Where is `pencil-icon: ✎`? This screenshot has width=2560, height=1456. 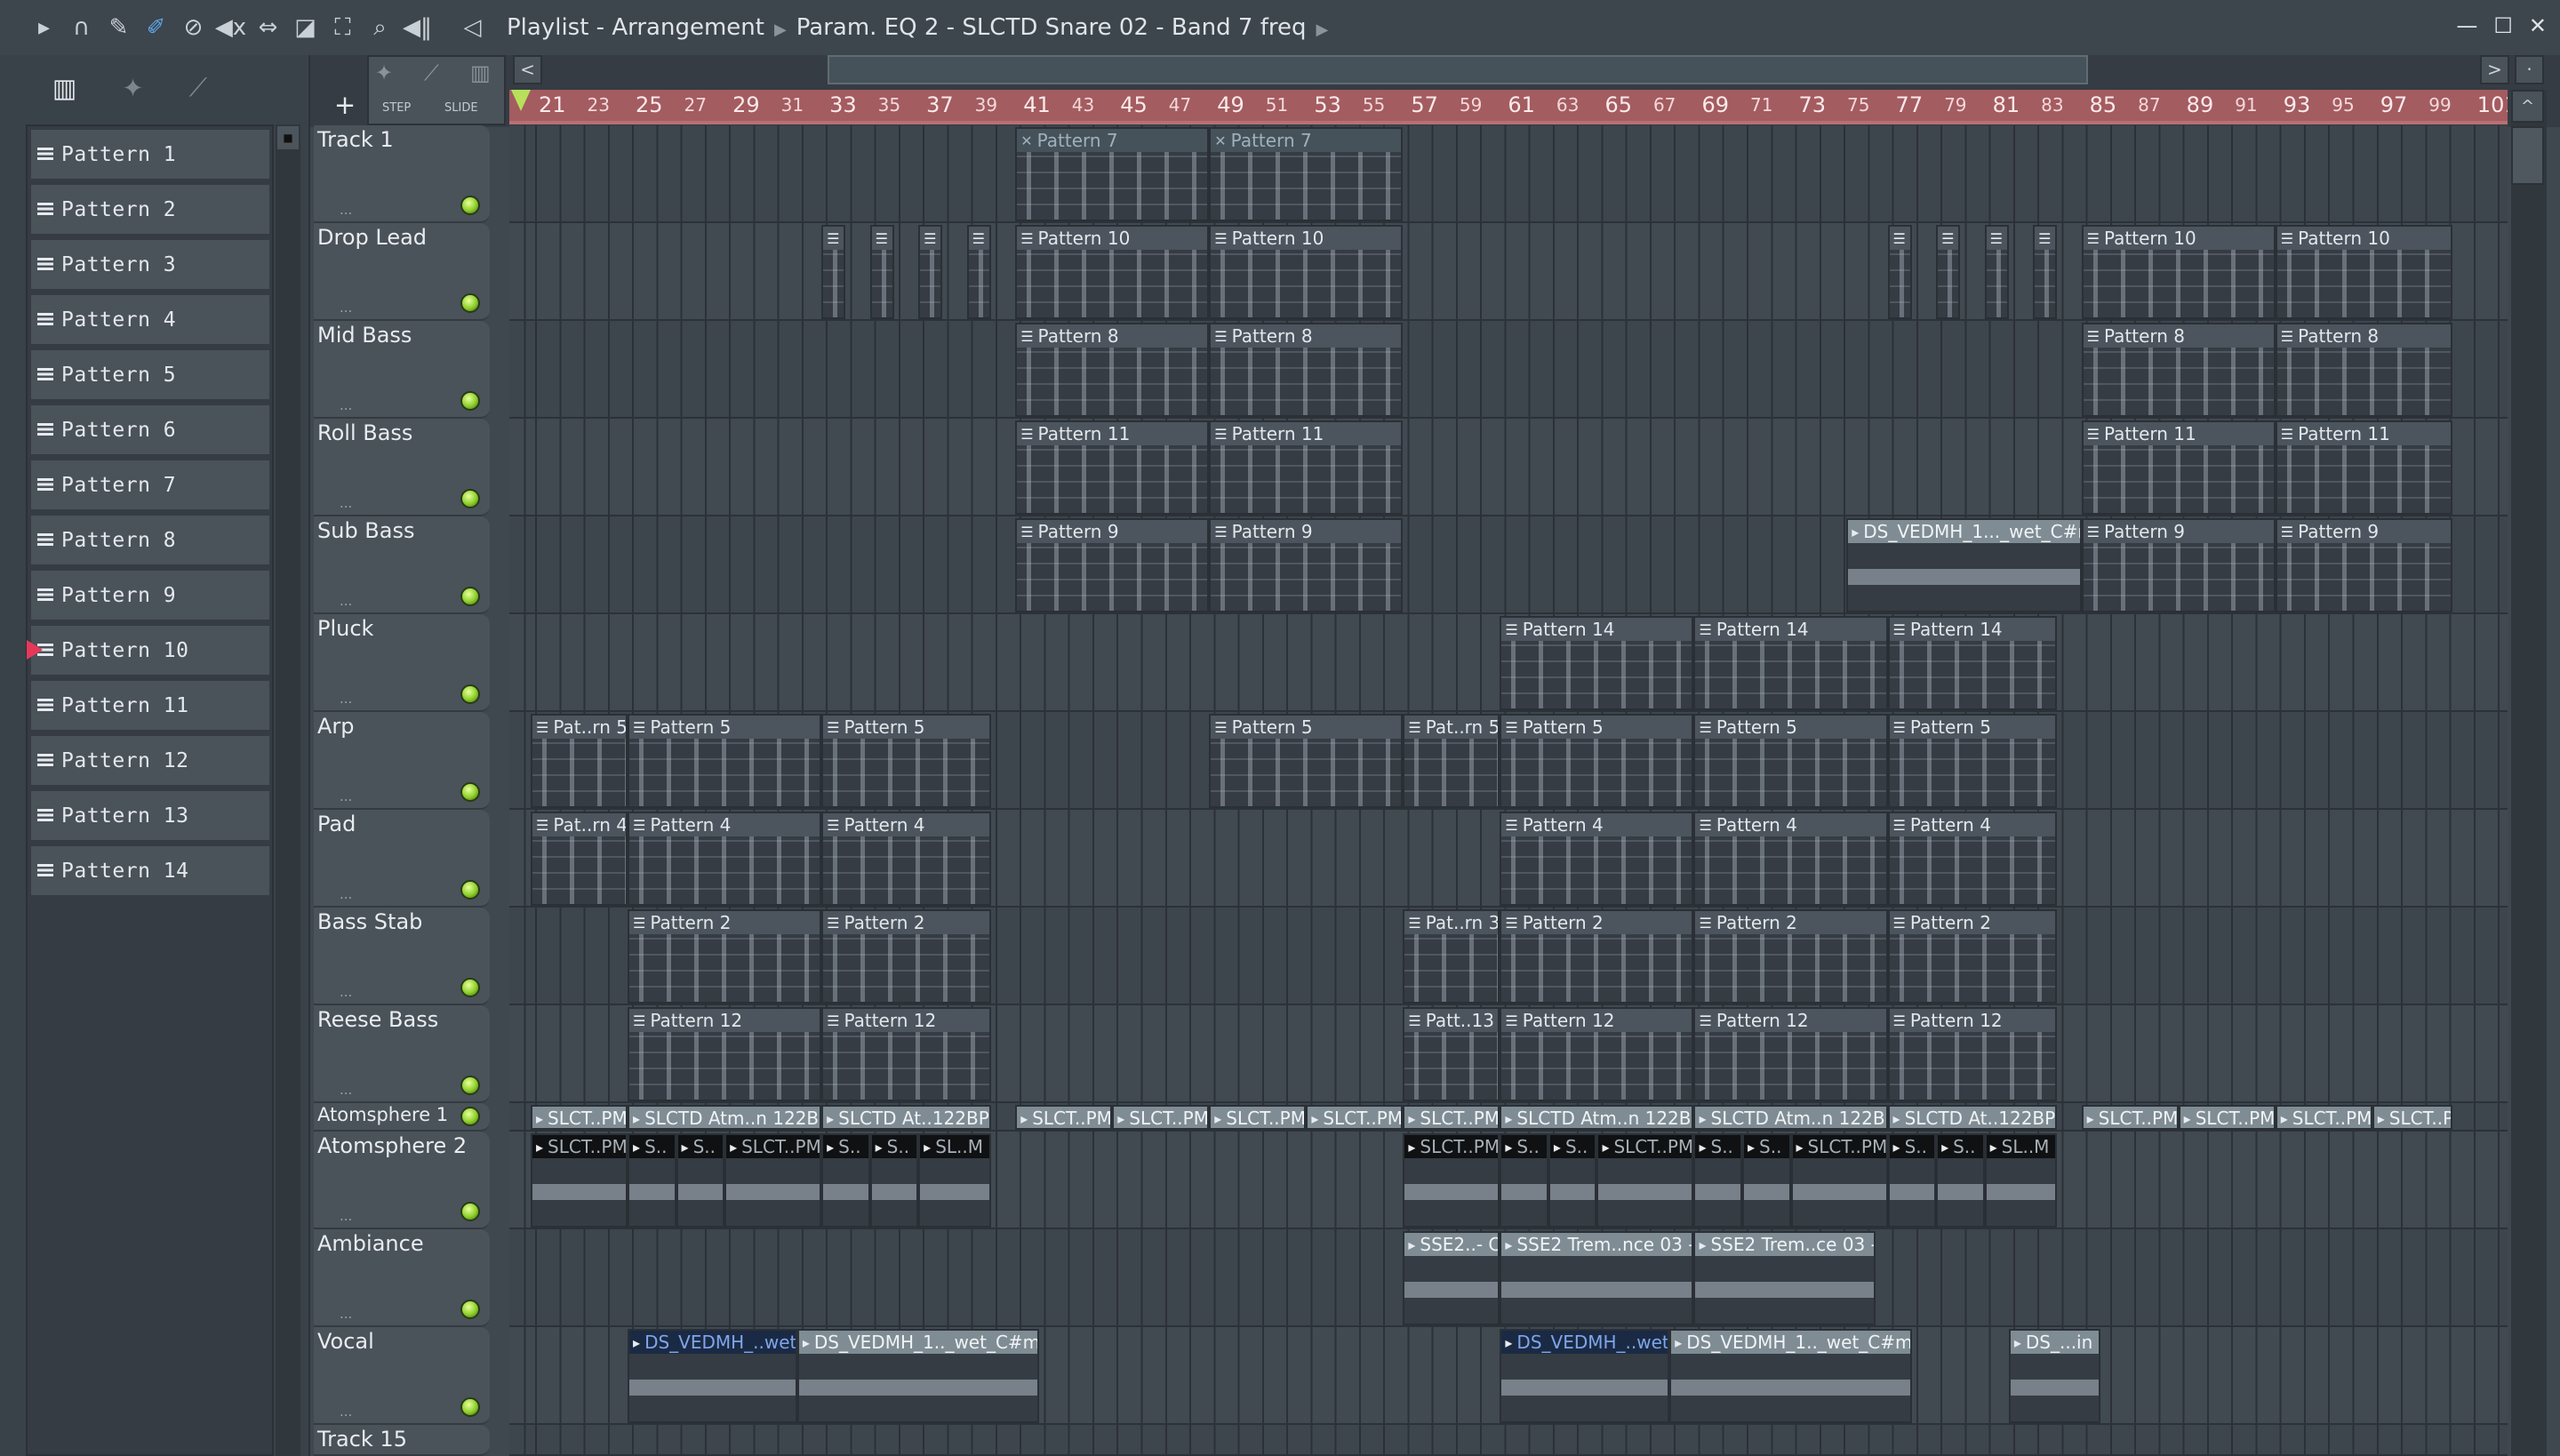
pencil-icon: ✎ is located at coordinates (118, 28).